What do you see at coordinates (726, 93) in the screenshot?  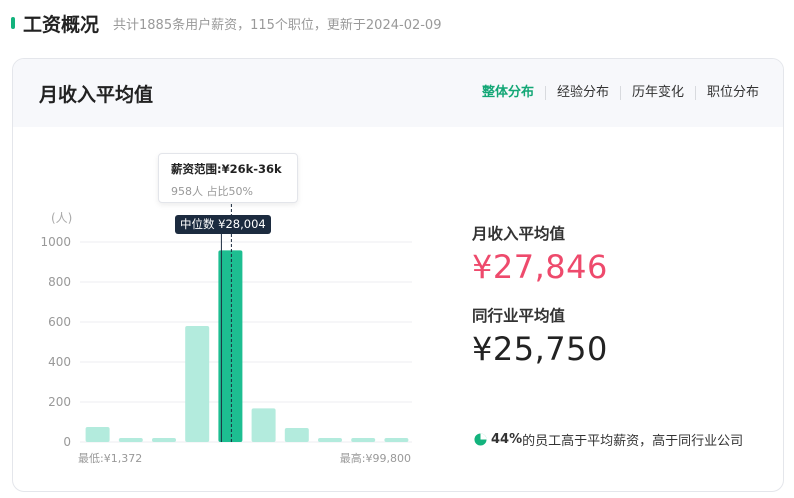 I see `tab-position: 职位分布` at bounding box center [726, 93].